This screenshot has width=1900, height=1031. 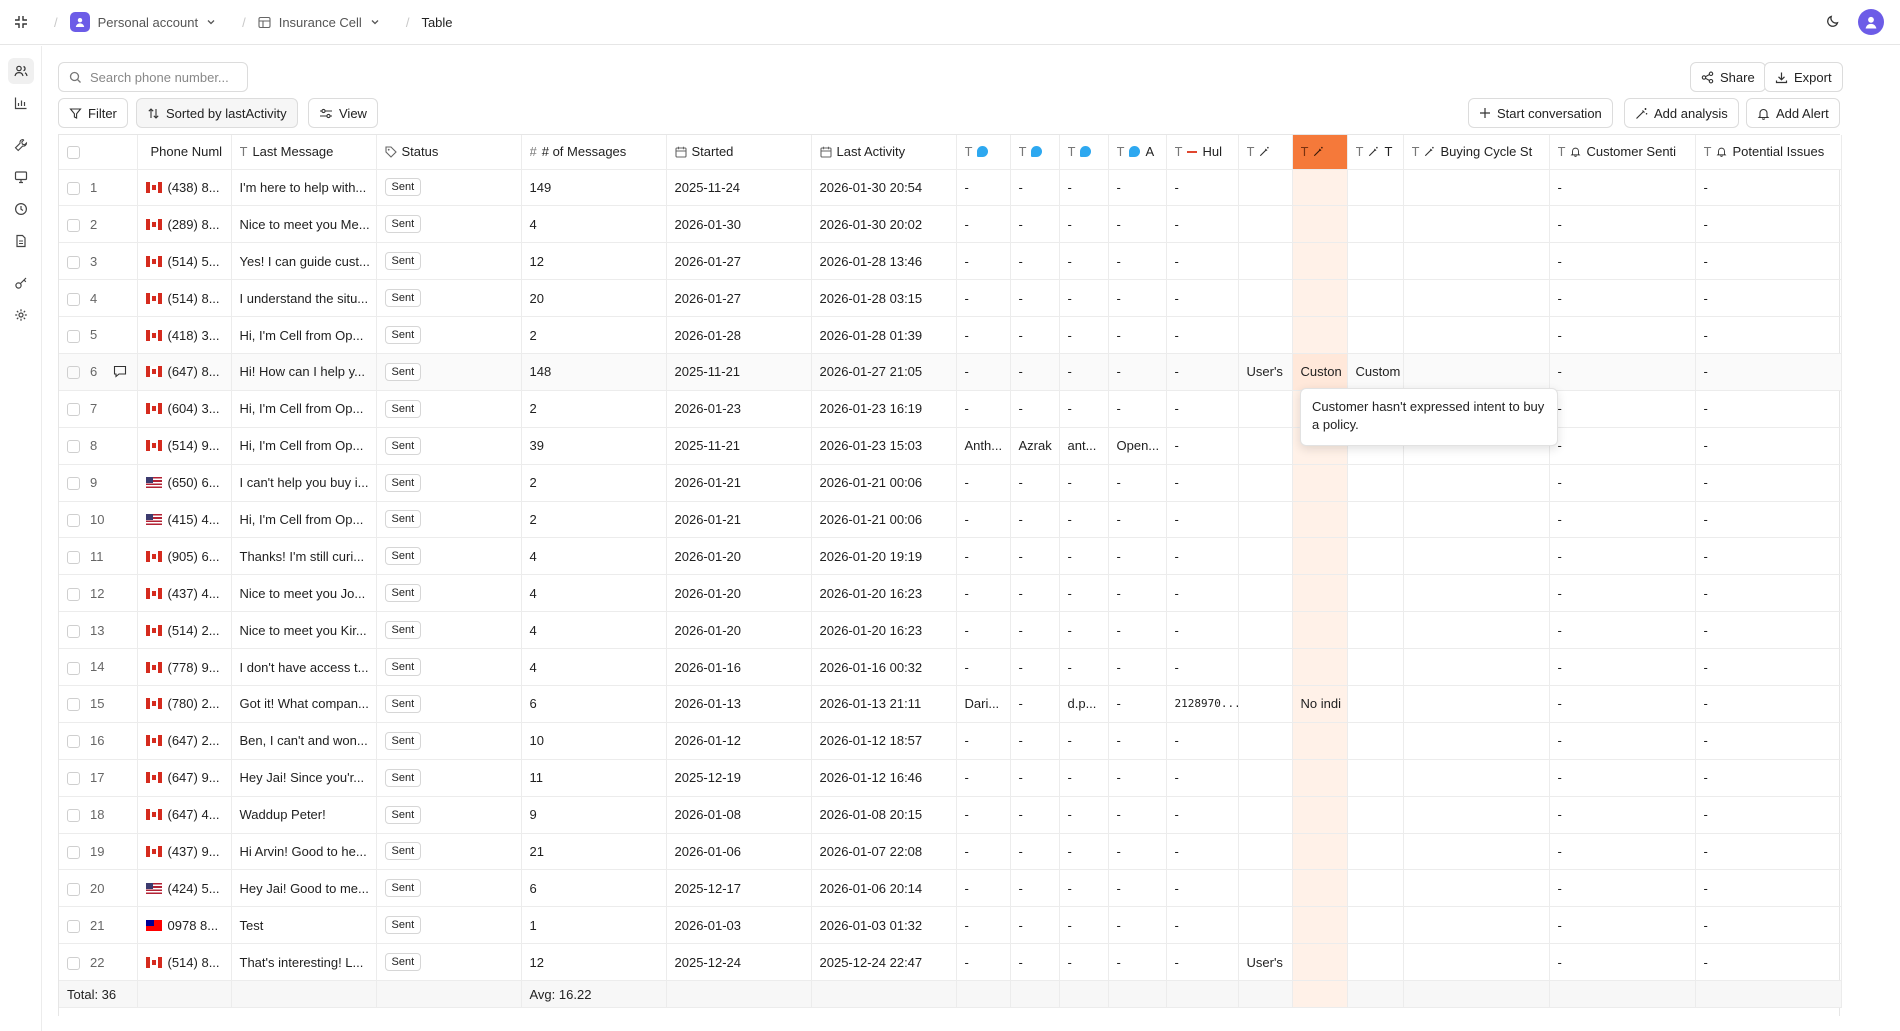 What do you see at coordinates (884, 446) in the screenshot?
I see `last-activity-cell: 2026-01-23 15:03` at bounding box center [884, 446].